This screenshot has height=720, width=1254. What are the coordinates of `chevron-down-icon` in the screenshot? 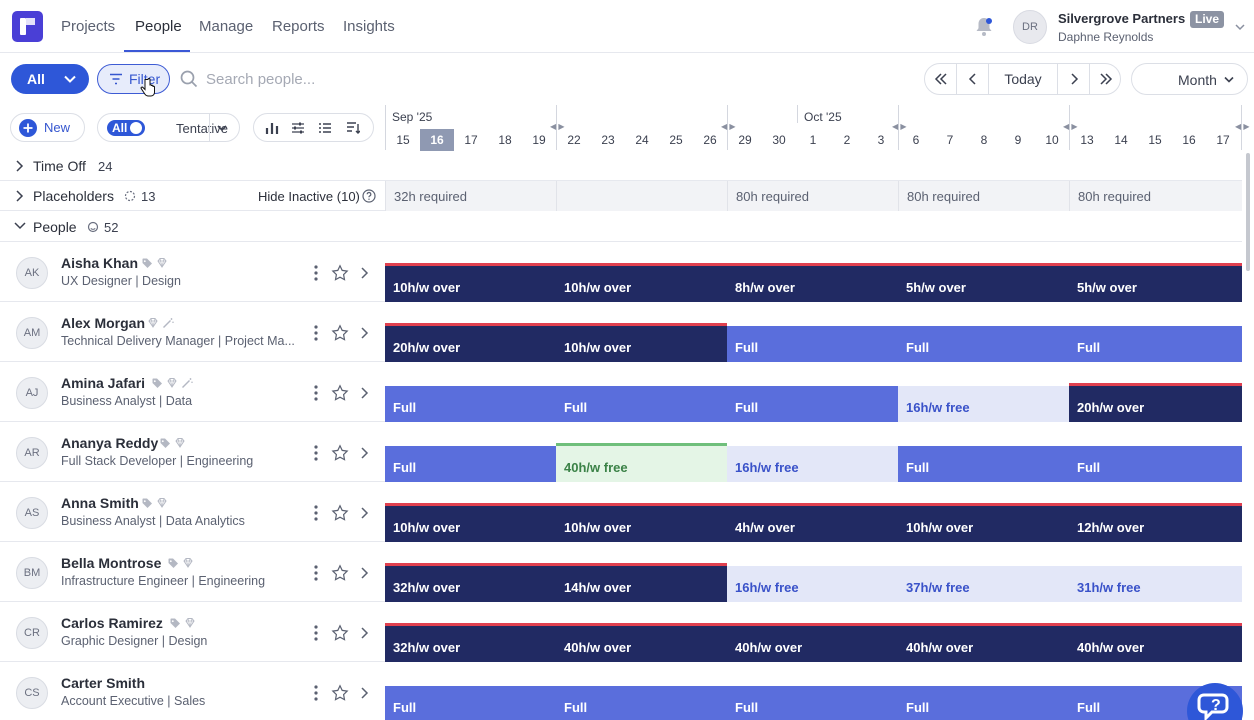 It's located at (222, 128).